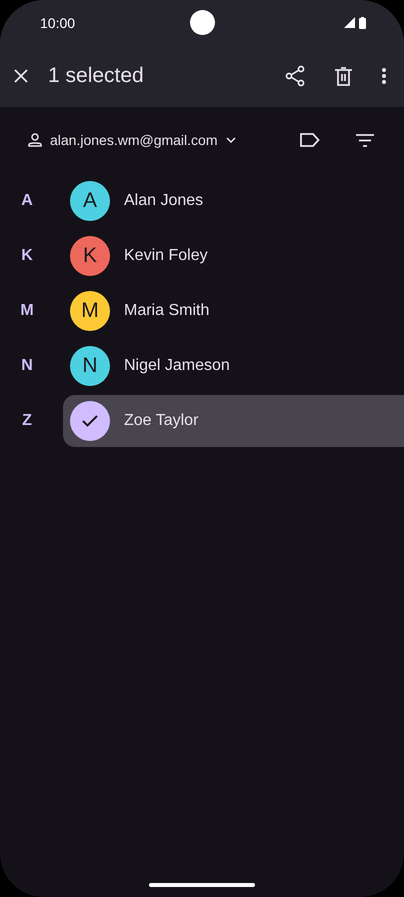 Image resolution: width=404 pixels, height=897 pixels. I want to click on section-letter: A, so click(27, 201).